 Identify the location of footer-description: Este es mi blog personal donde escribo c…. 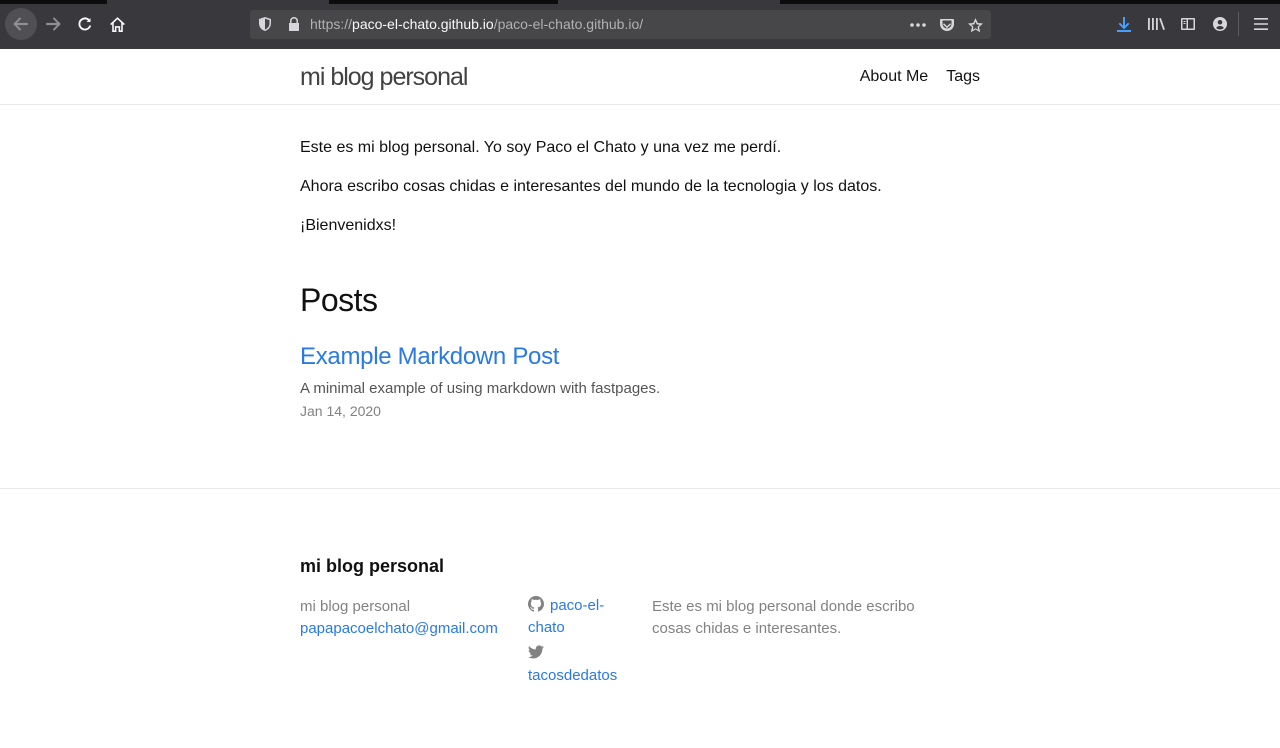
(783, 617).